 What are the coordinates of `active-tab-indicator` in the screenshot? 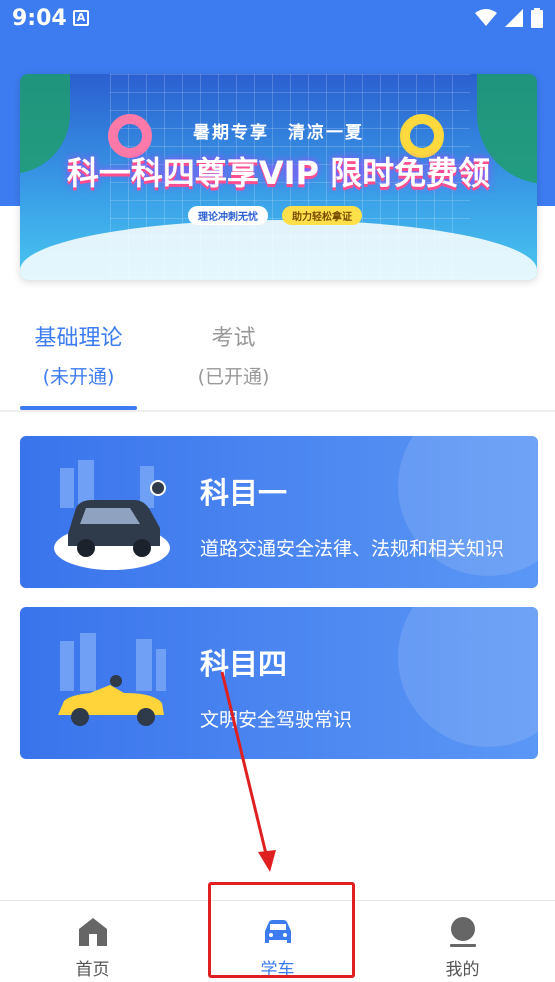 It's located at (78, 408).